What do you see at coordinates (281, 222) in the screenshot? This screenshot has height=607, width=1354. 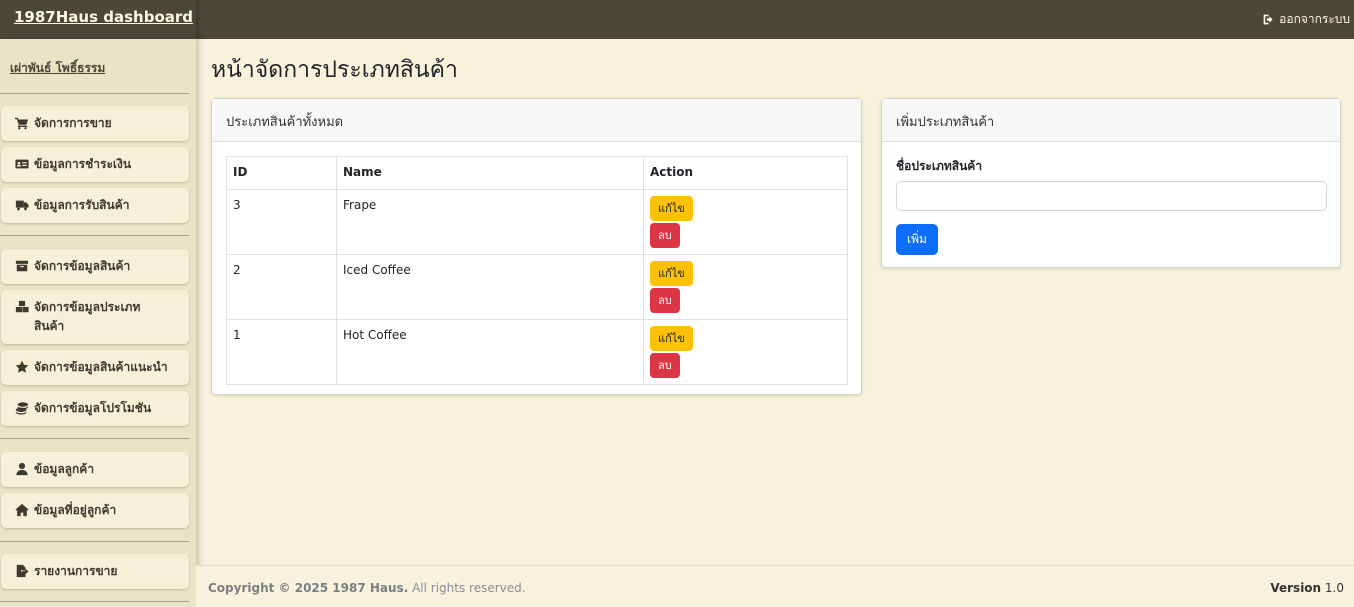 I see `cell-id: 3` at bounding box center [281, 222].